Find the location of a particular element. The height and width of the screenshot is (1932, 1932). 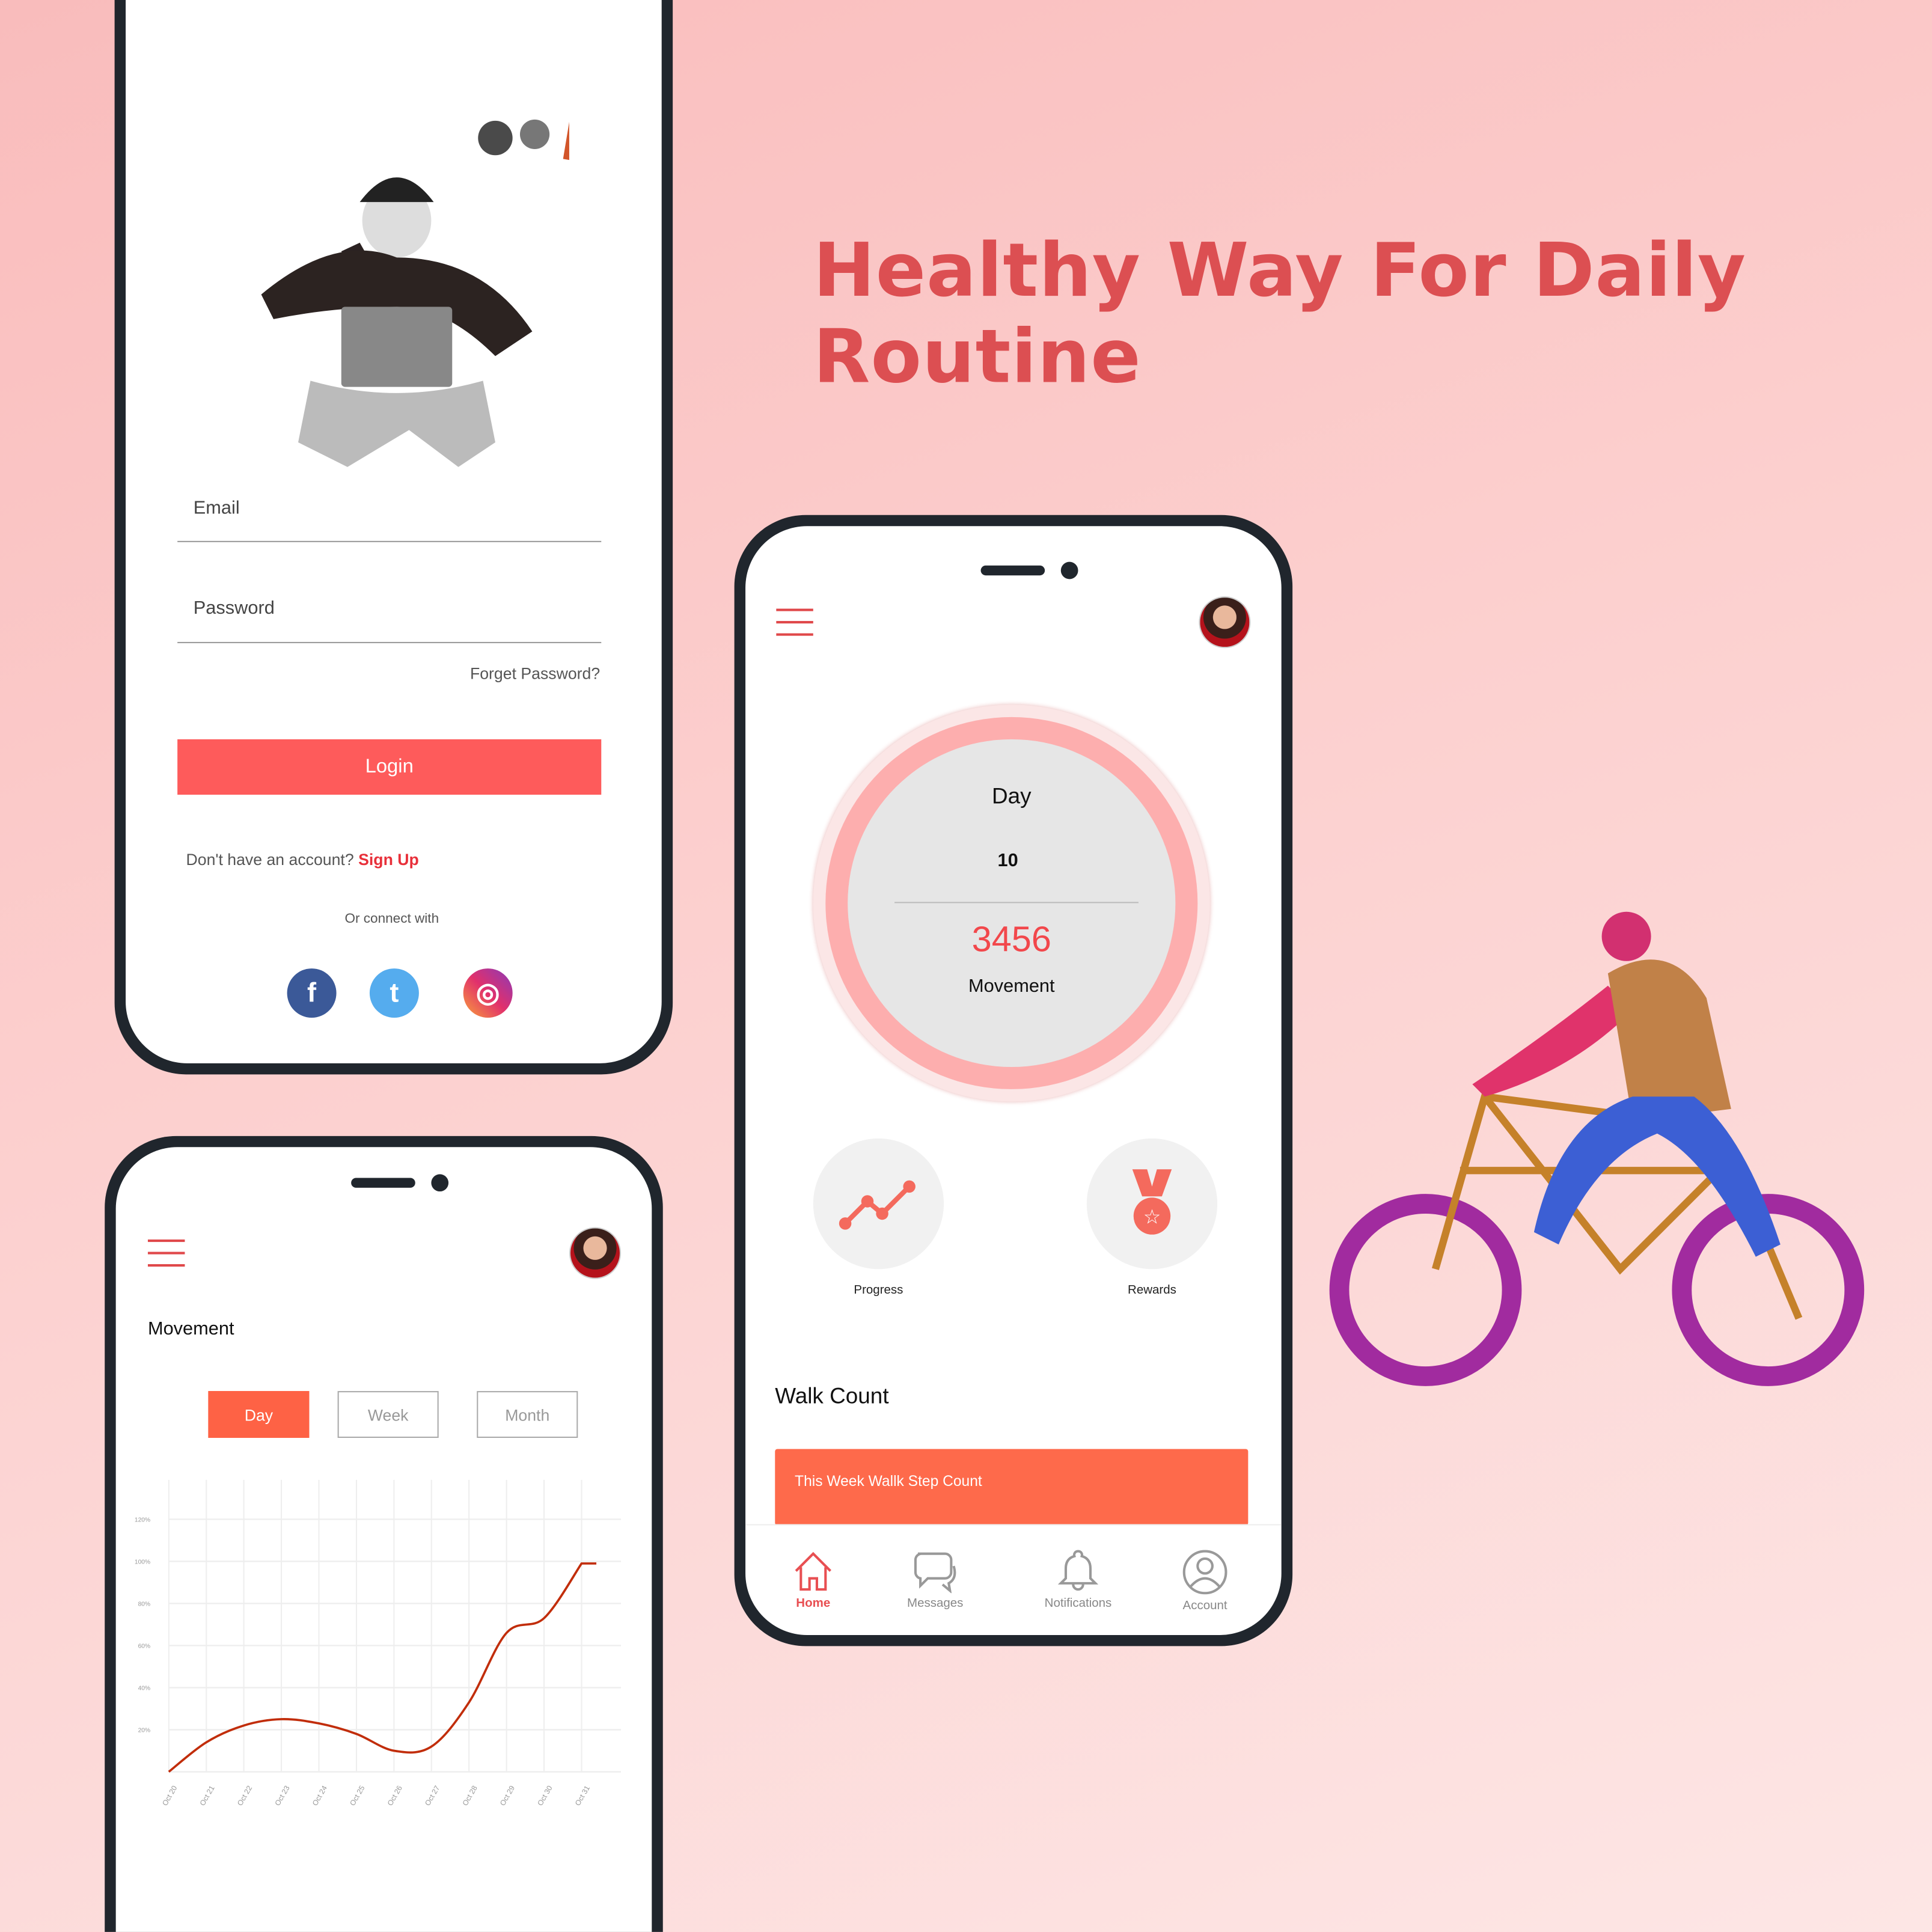

x-tick-label: Oct 29 is located at coordinates (507, 1795).